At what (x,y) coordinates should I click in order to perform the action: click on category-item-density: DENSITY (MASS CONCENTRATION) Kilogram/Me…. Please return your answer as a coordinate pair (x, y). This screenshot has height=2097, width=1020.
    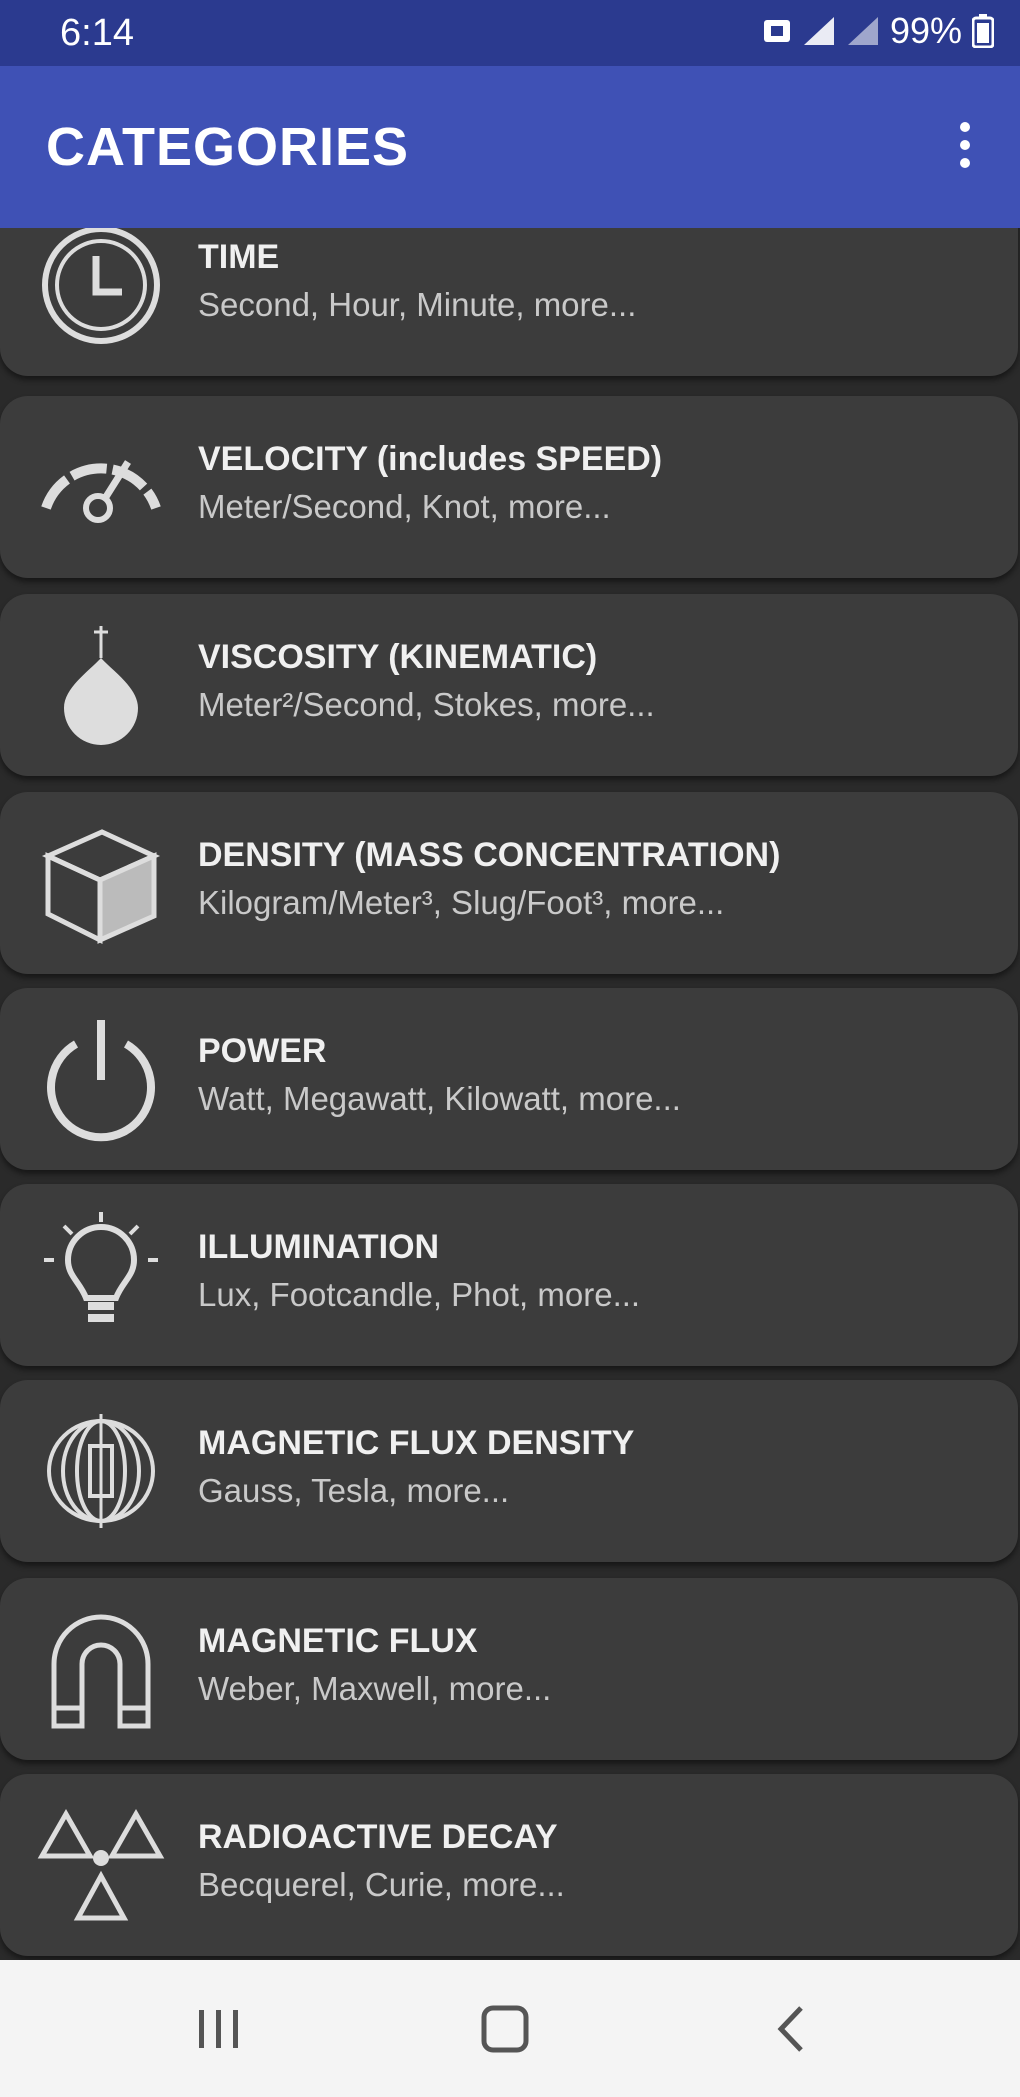
    Looking at the image, I should click on (509, 883).